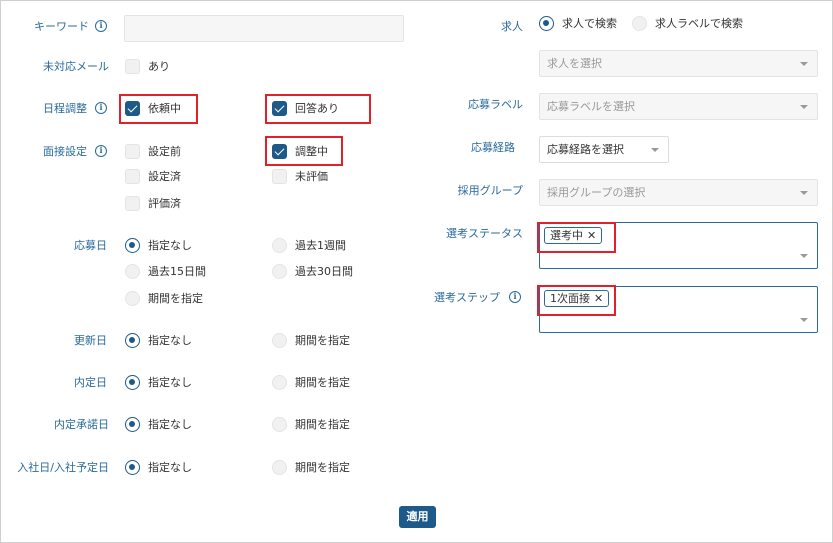  What do you see at coordinates (170, 382) in the screenshot?
I see `offer-date-none-option: 指定なし` at bounding box center [170, 382].